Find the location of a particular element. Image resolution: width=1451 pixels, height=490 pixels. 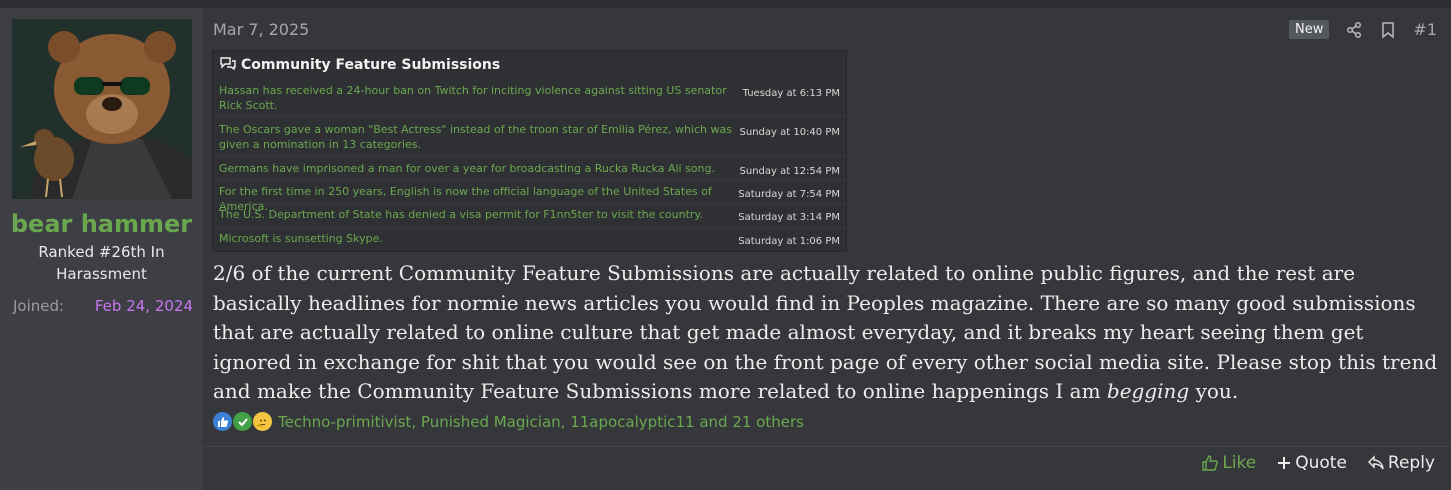

user-rank: Ranked #26th In Harassment is located at coordinates (101, 263).